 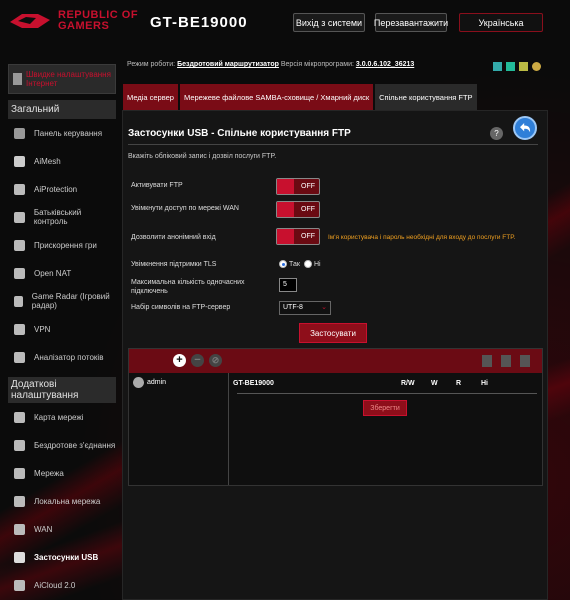 What do you see at coordinates (199, 22) in the screenshot?
I see `model-name: GT-BE19000` at bounding box center [199, 22].